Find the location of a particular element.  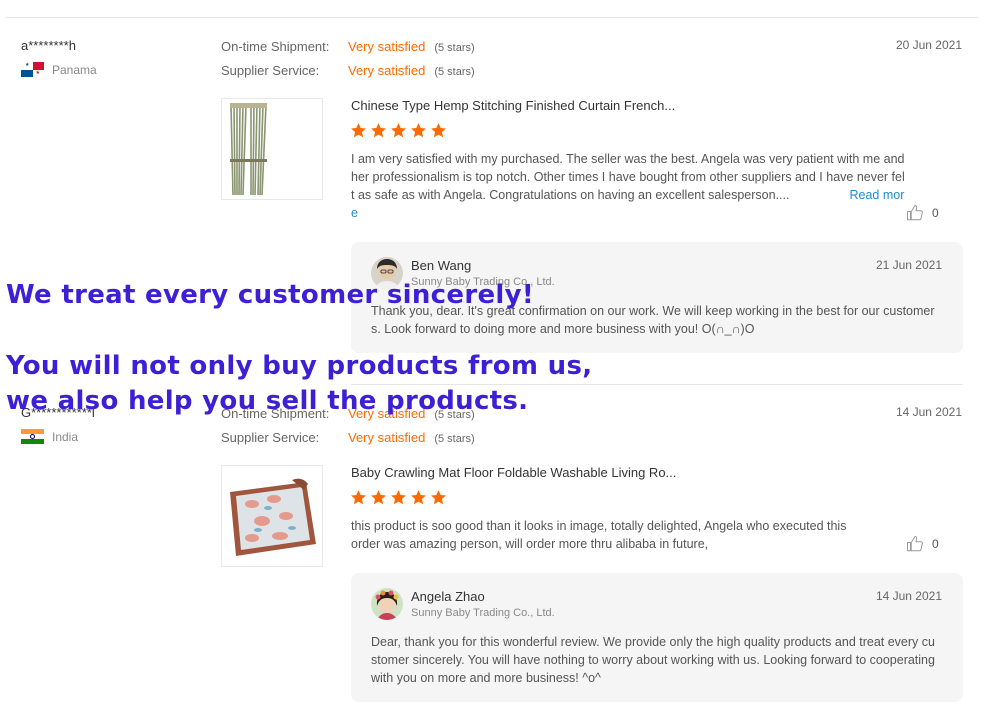

reply-date: 21 Jun 2021 is located at coordinates (908, 265).